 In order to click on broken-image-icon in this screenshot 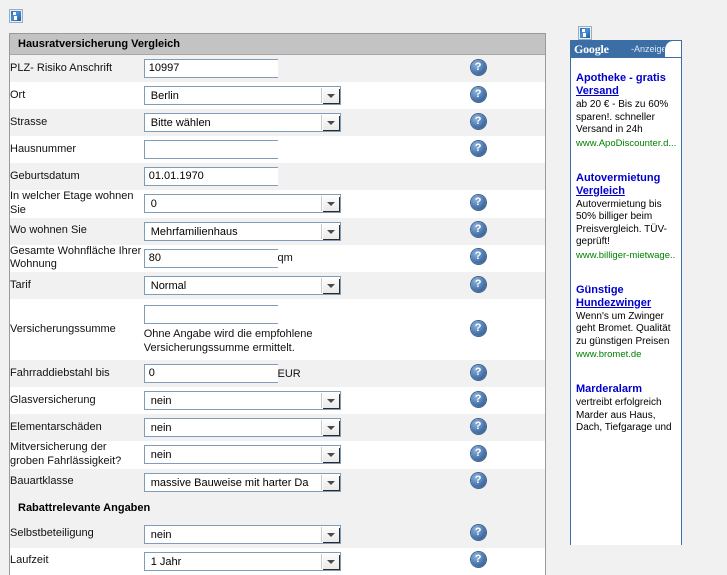, I will do `click(16, 16)`.